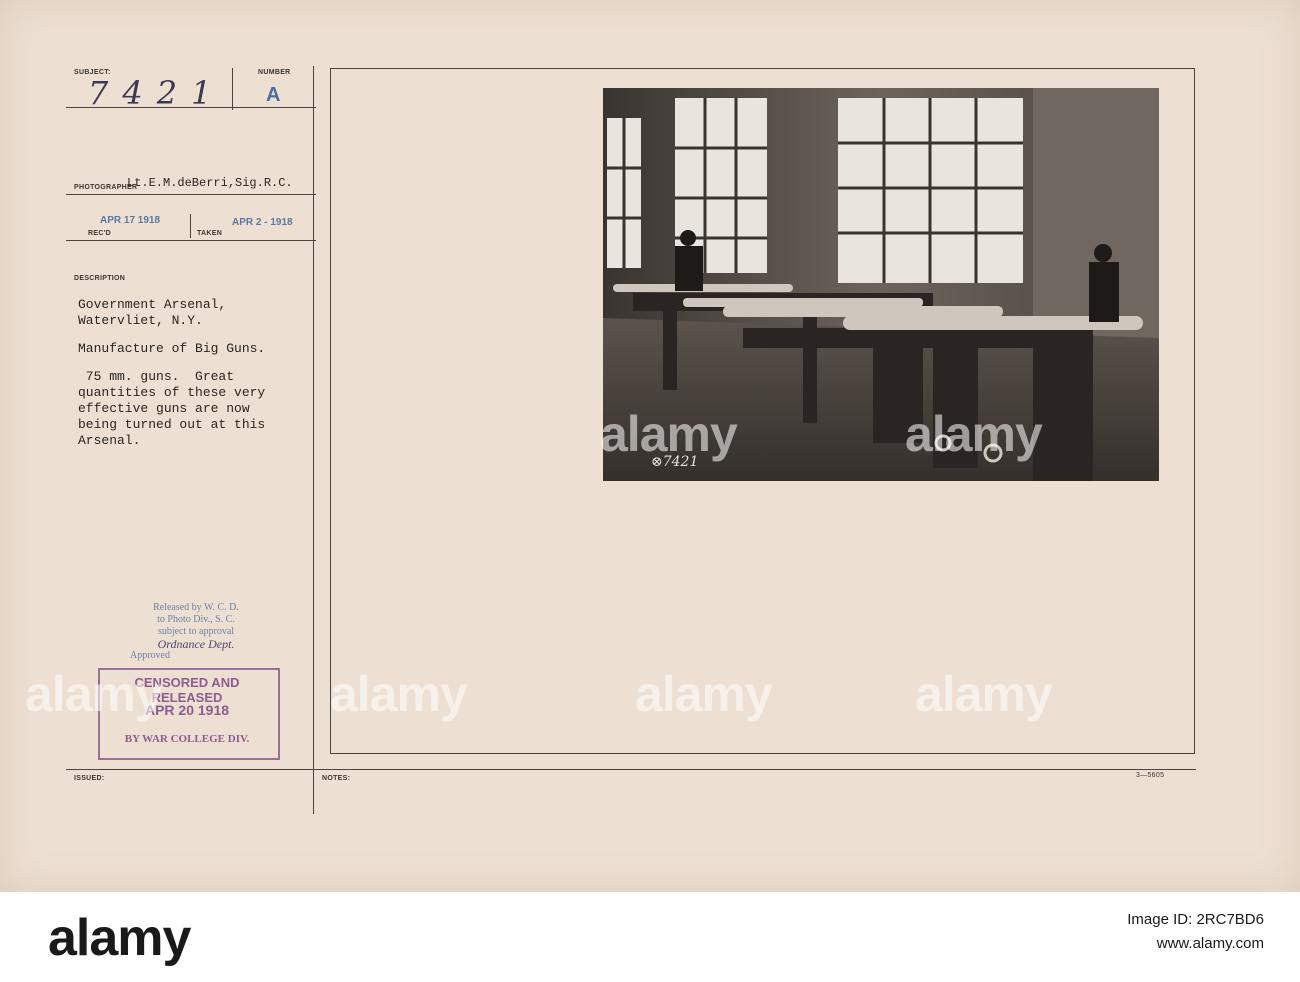  I want to click on alamy-logo: alamy, so click(119, 938).